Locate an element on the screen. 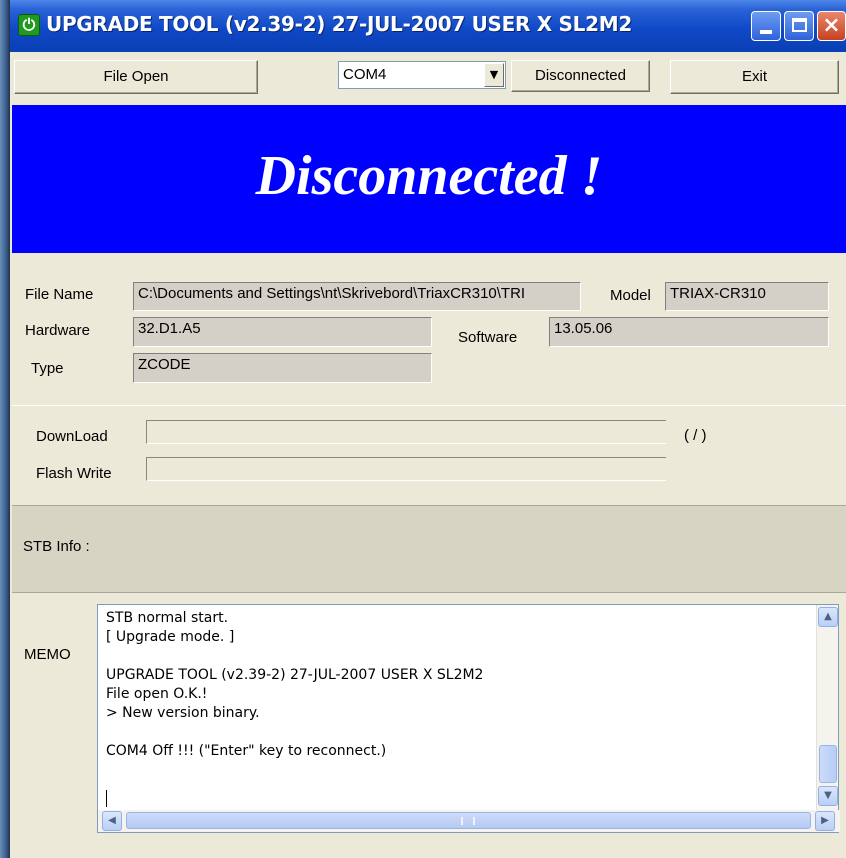 This screenshot has width=846, height=858. horizontal-scrollbar: ◀ ▶ is located at coordinates (469, 821).